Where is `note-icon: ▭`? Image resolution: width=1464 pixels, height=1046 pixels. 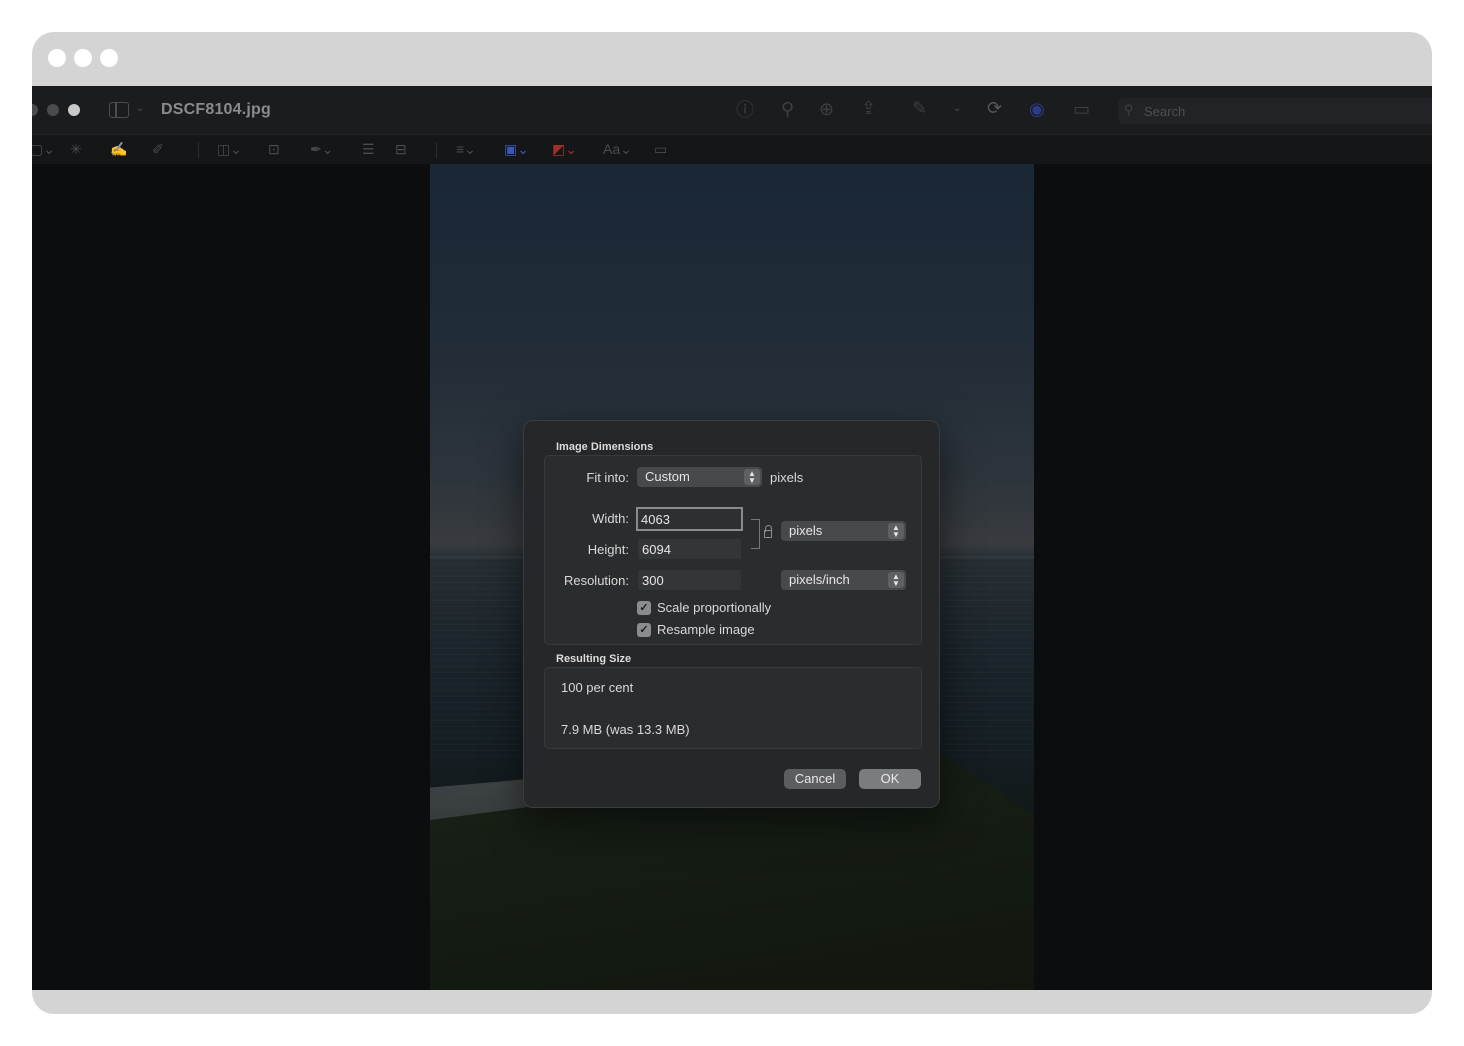
note-icon: ▭ is located at coordinates (660, 149).